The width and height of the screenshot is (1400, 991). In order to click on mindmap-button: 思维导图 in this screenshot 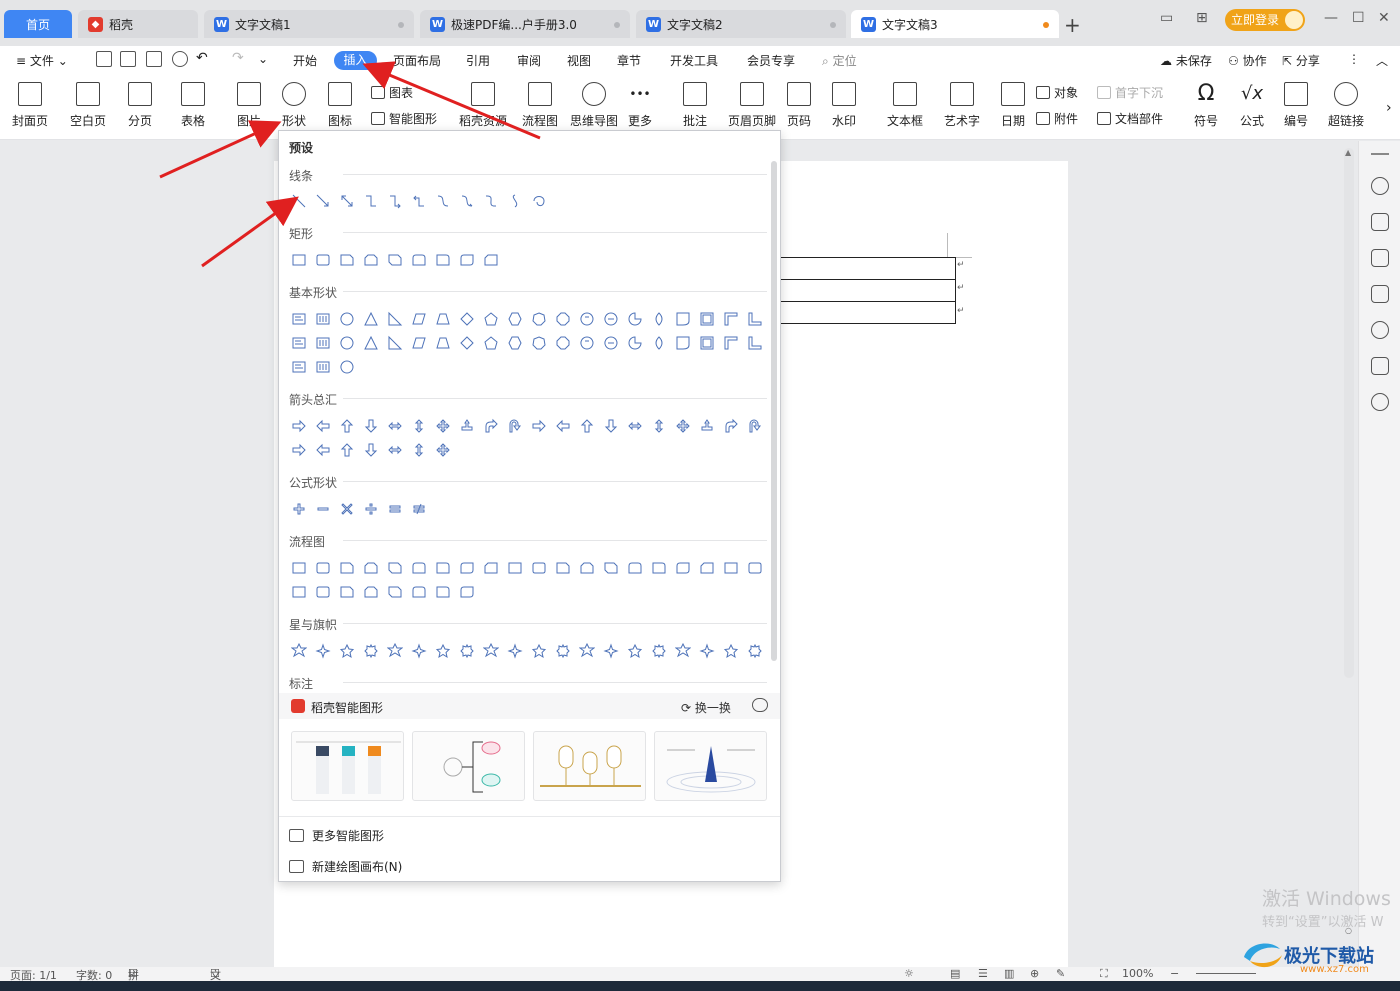, I will do `click(594, 105)`.